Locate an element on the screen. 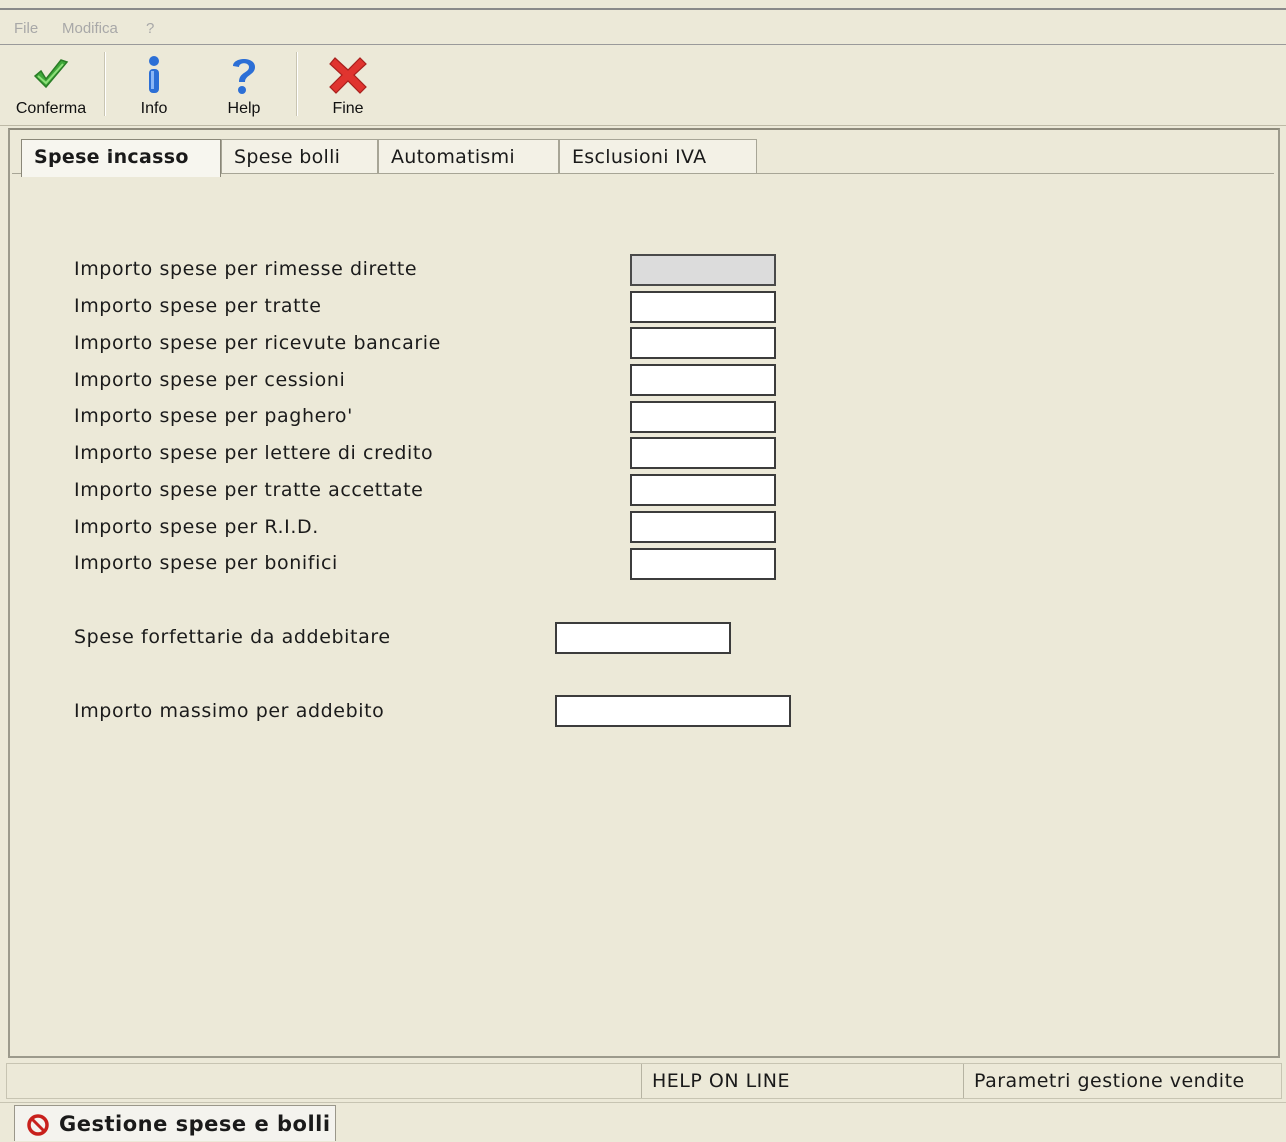 This screenshot has width=1286, height=1142. close-icon is located at coordinates (348, 75).